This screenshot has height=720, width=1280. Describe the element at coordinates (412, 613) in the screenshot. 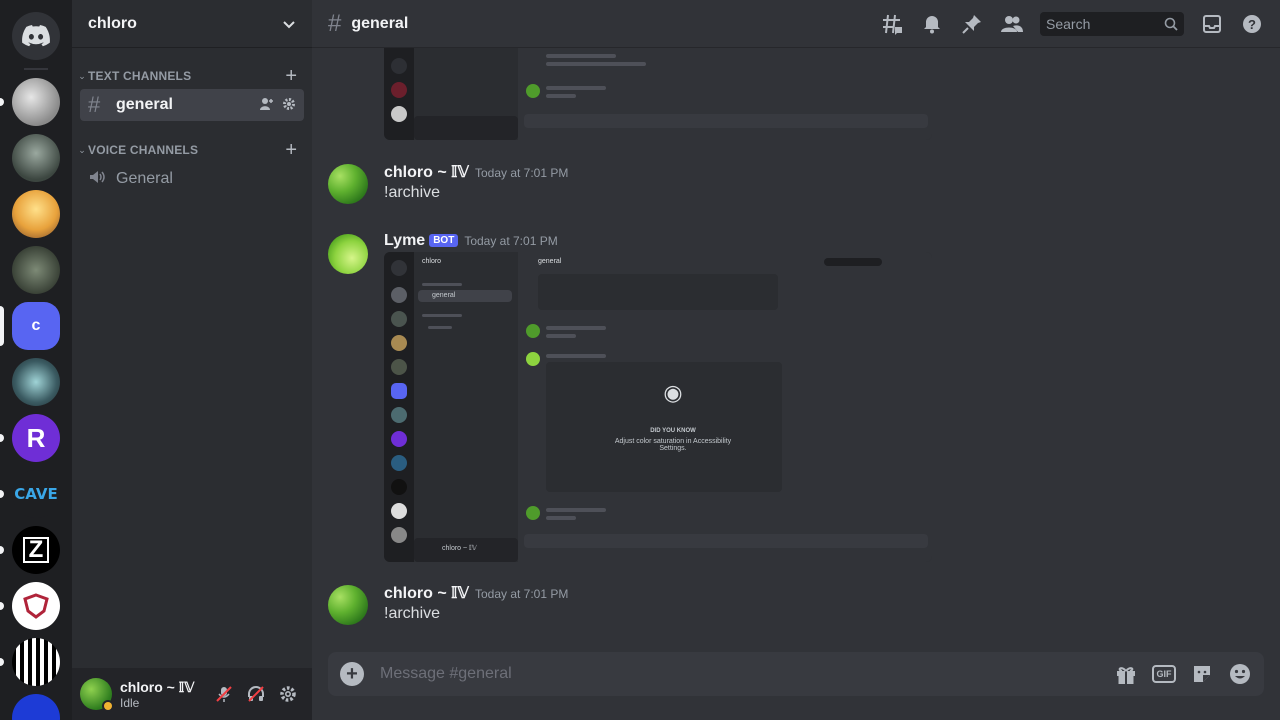

I see `message-content: !archive` at that location.